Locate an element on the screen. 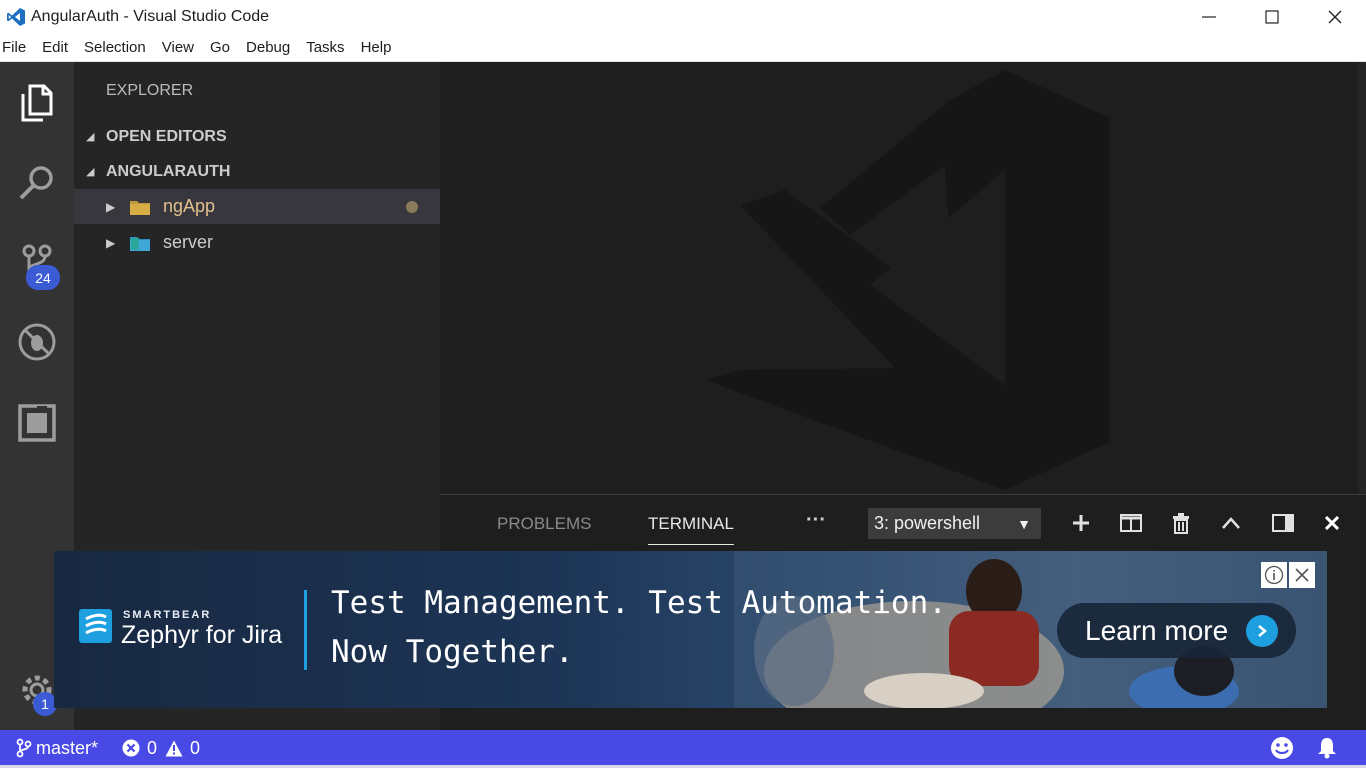 The image size is (1366, 768). workspace-folder-label: ANGULARAUTH is located at coordinates (168, 171).